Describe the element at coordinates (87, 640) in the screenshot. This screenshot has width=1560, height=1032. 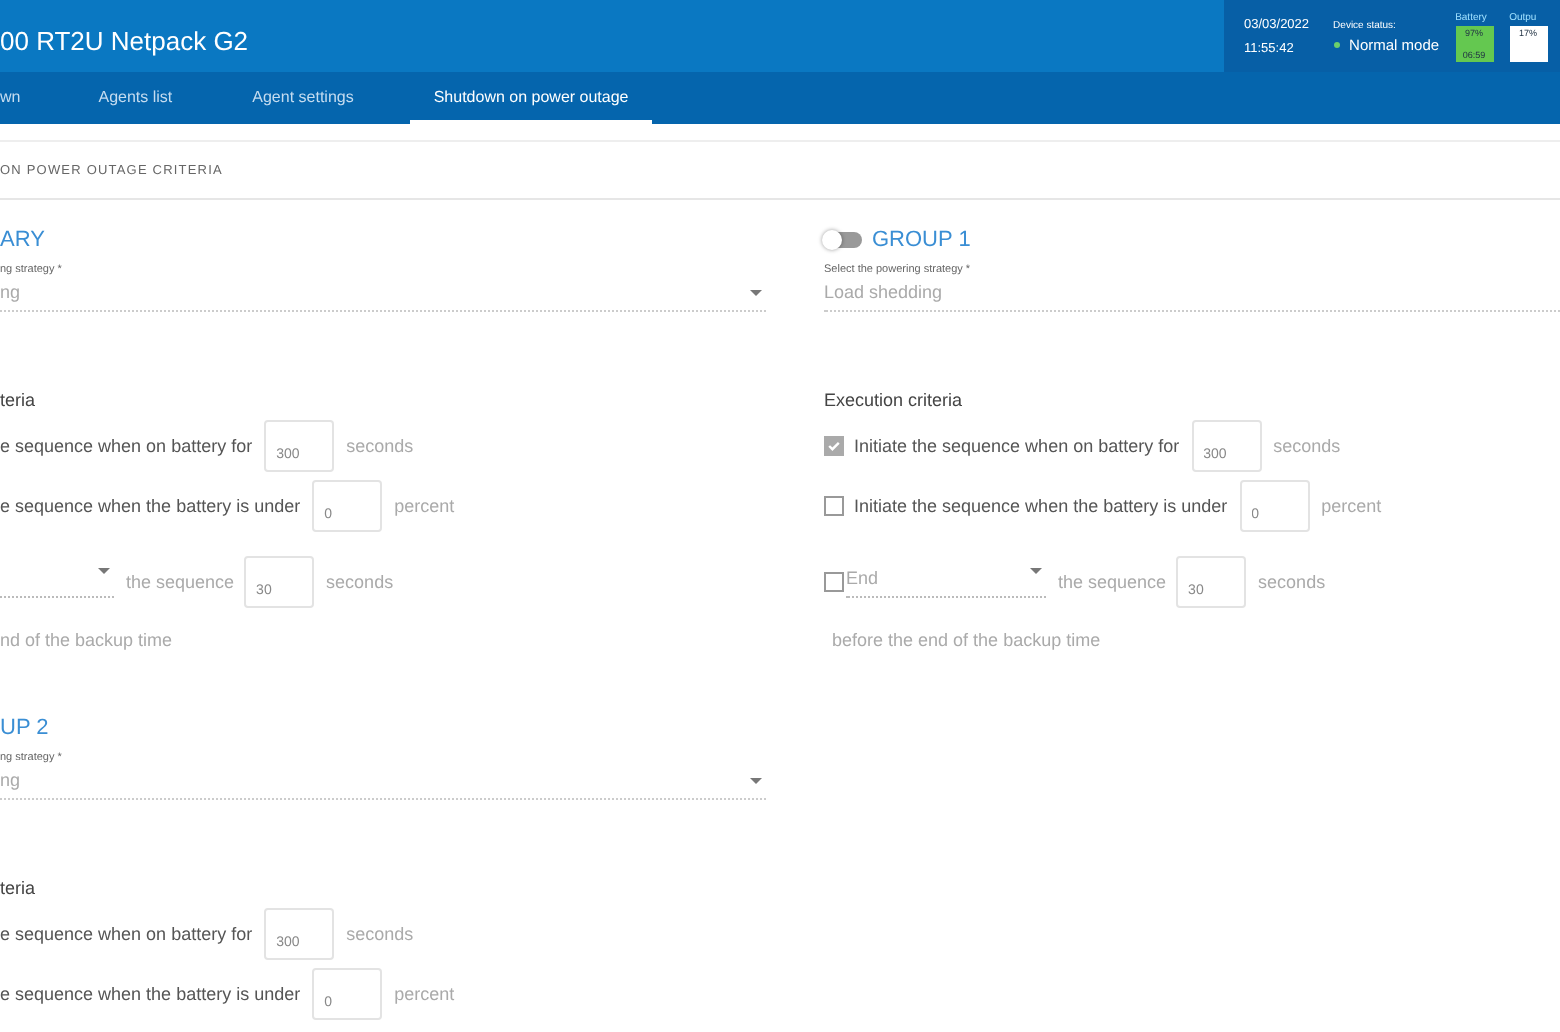
I see `note-text: nd of the backup time` at that location.